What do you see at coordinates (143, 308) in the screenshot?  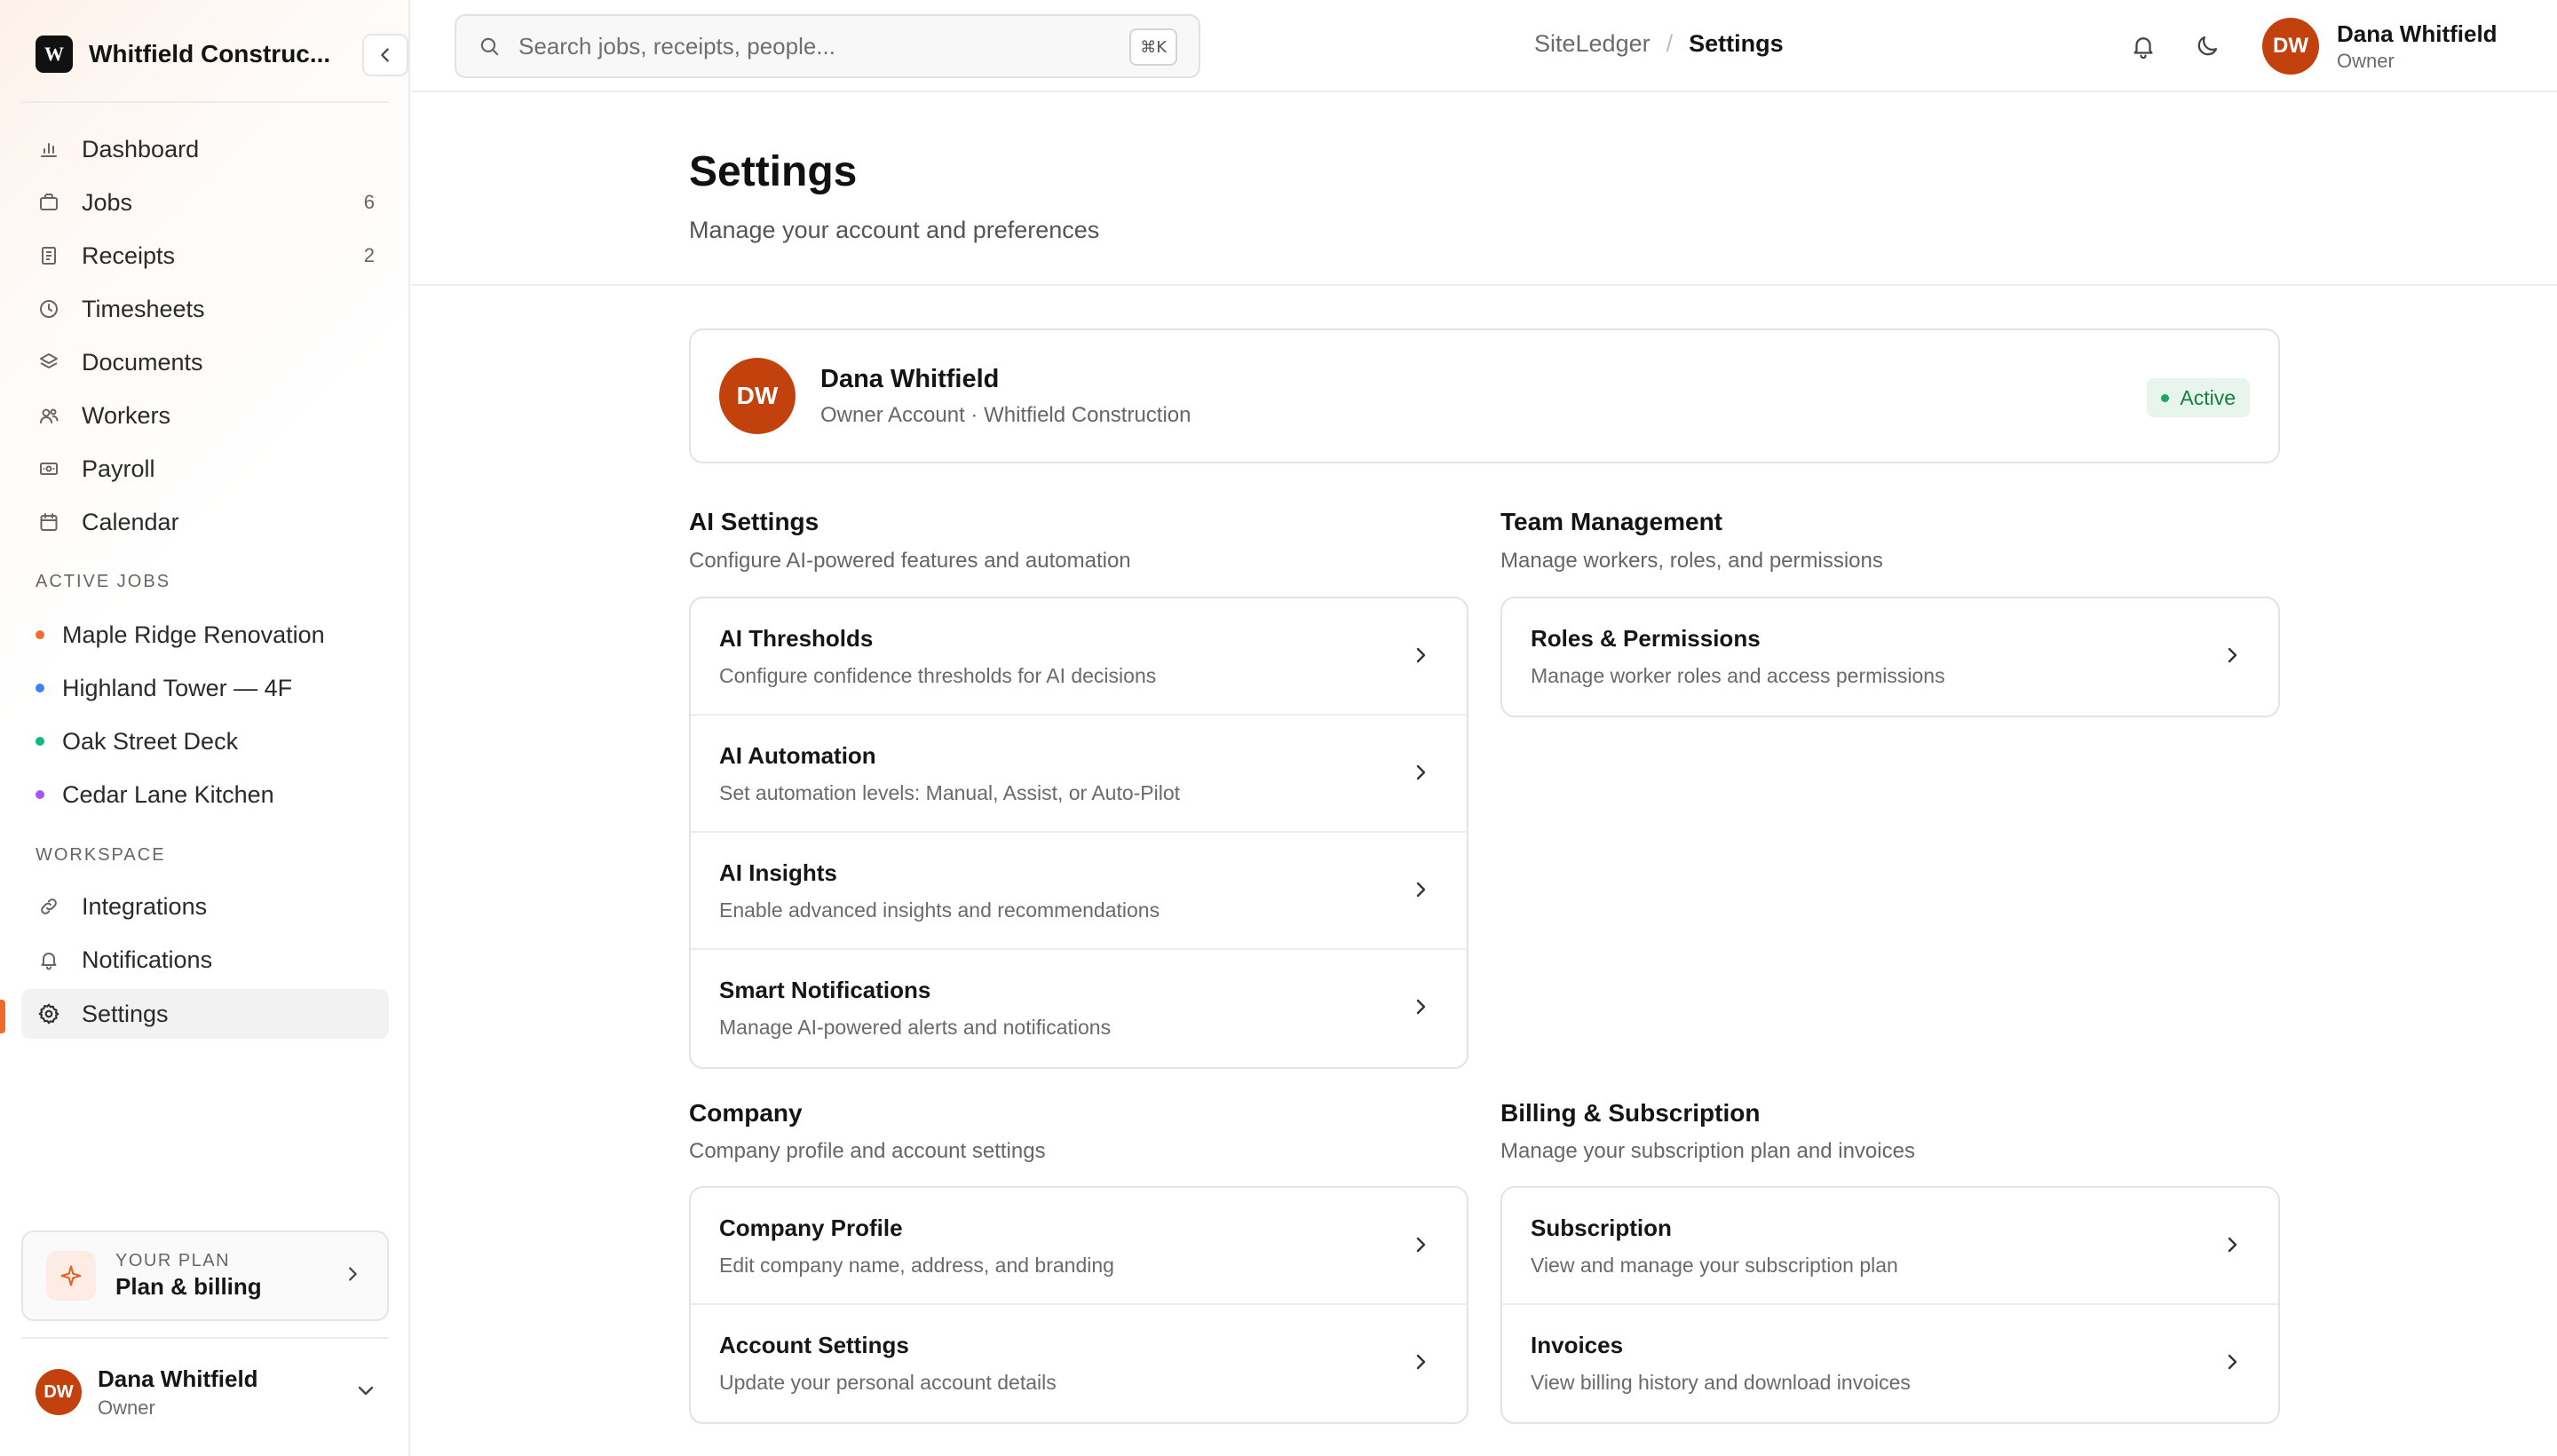 I see `nav-label: Timesheets` at bounding box center [143, 308].